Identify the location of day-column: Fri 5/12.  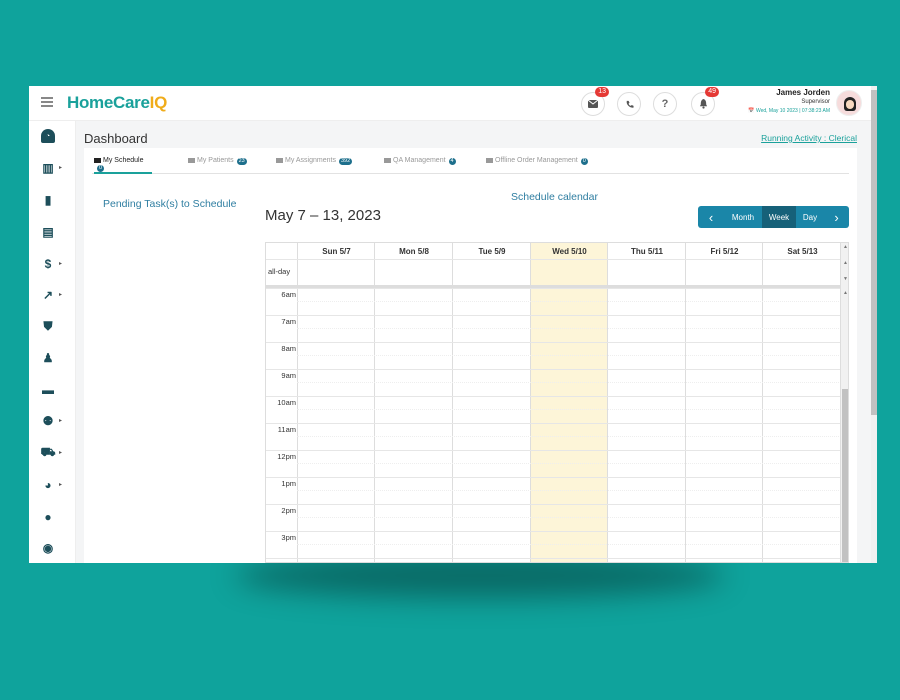
(712, 402).